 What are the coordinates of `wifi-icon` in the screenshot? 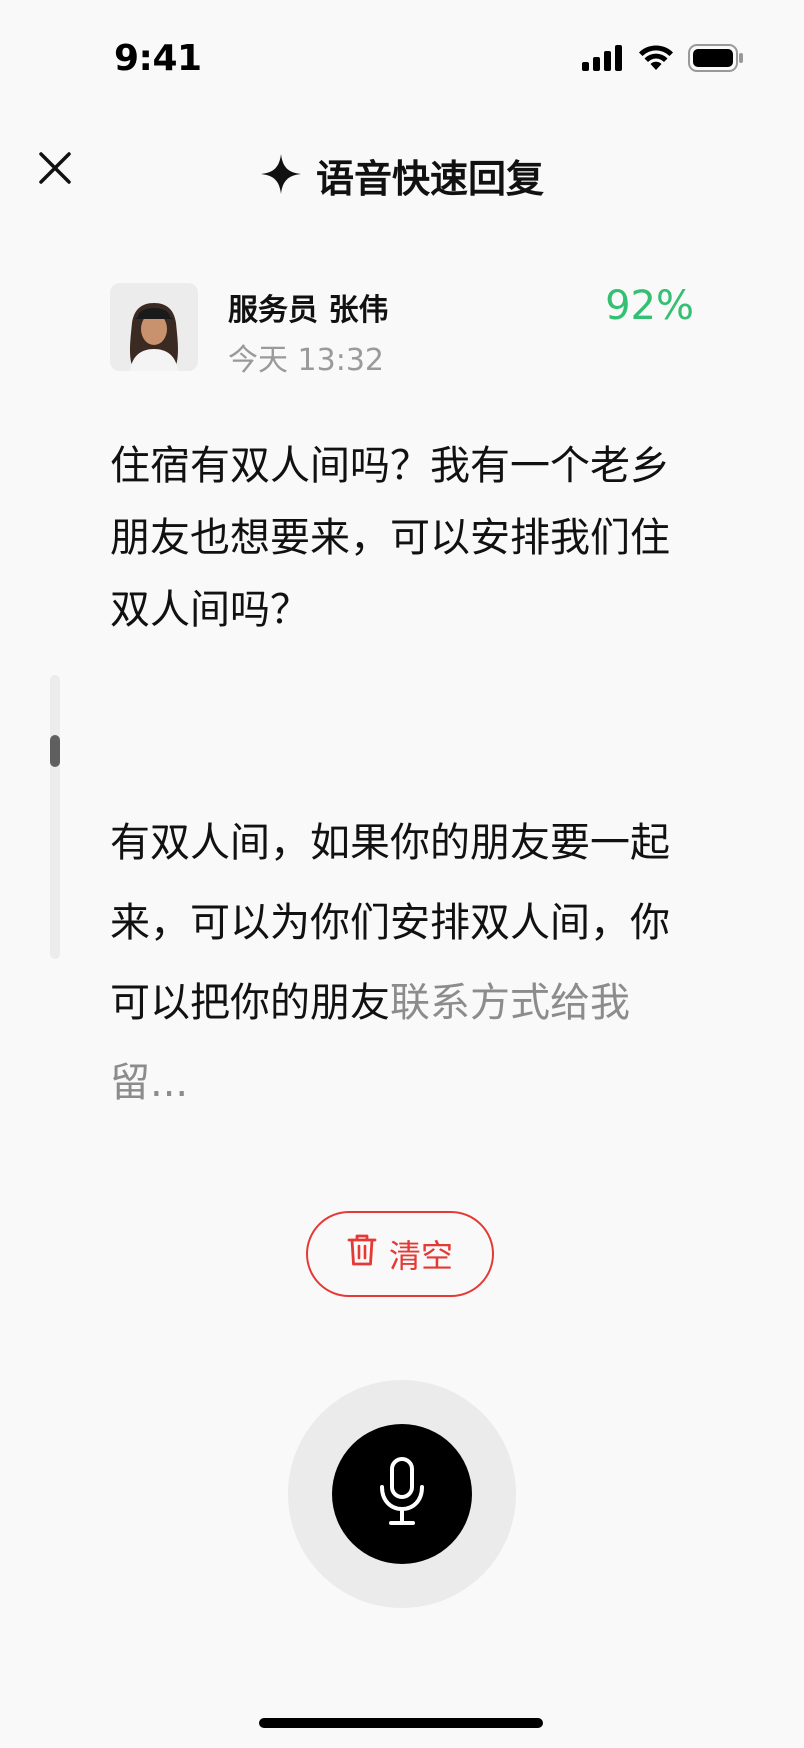 It's located at (656, 60).